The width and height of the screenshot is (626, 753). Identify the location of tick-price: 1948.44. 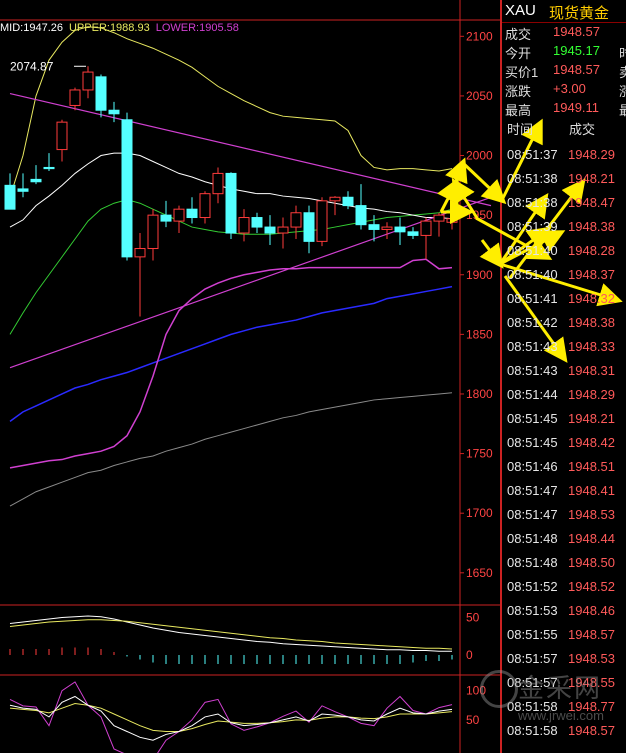
(591, 538).